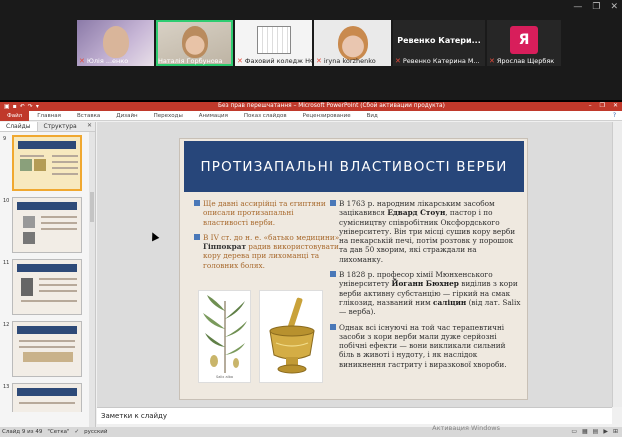 The image size is (622, 437). I want to click on tab-transitions: Переходы, so click(168, 116).